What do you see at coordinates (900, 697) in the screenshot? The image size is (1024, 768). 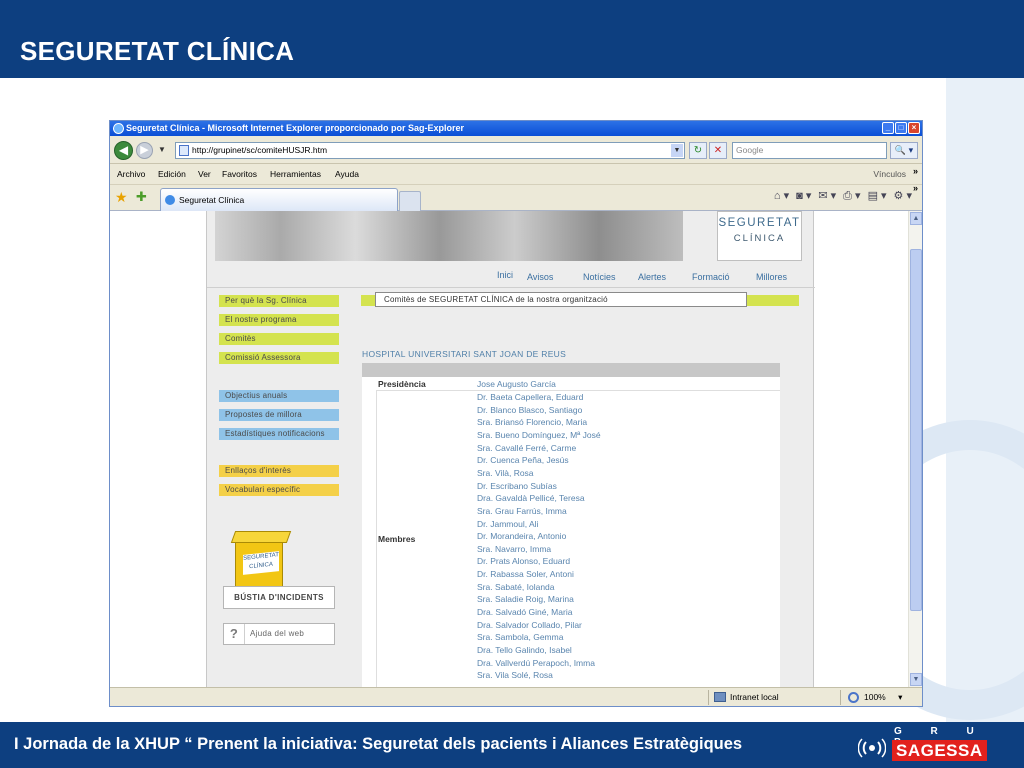 I see `zoom-dropdown-icon: ▾` at bounding box center [900, 697].